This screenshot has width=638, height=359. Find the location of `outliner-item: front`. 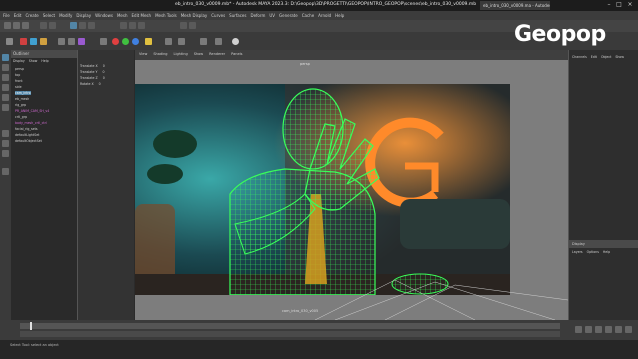

outliner-item: front is located at coordinates (19, 81).